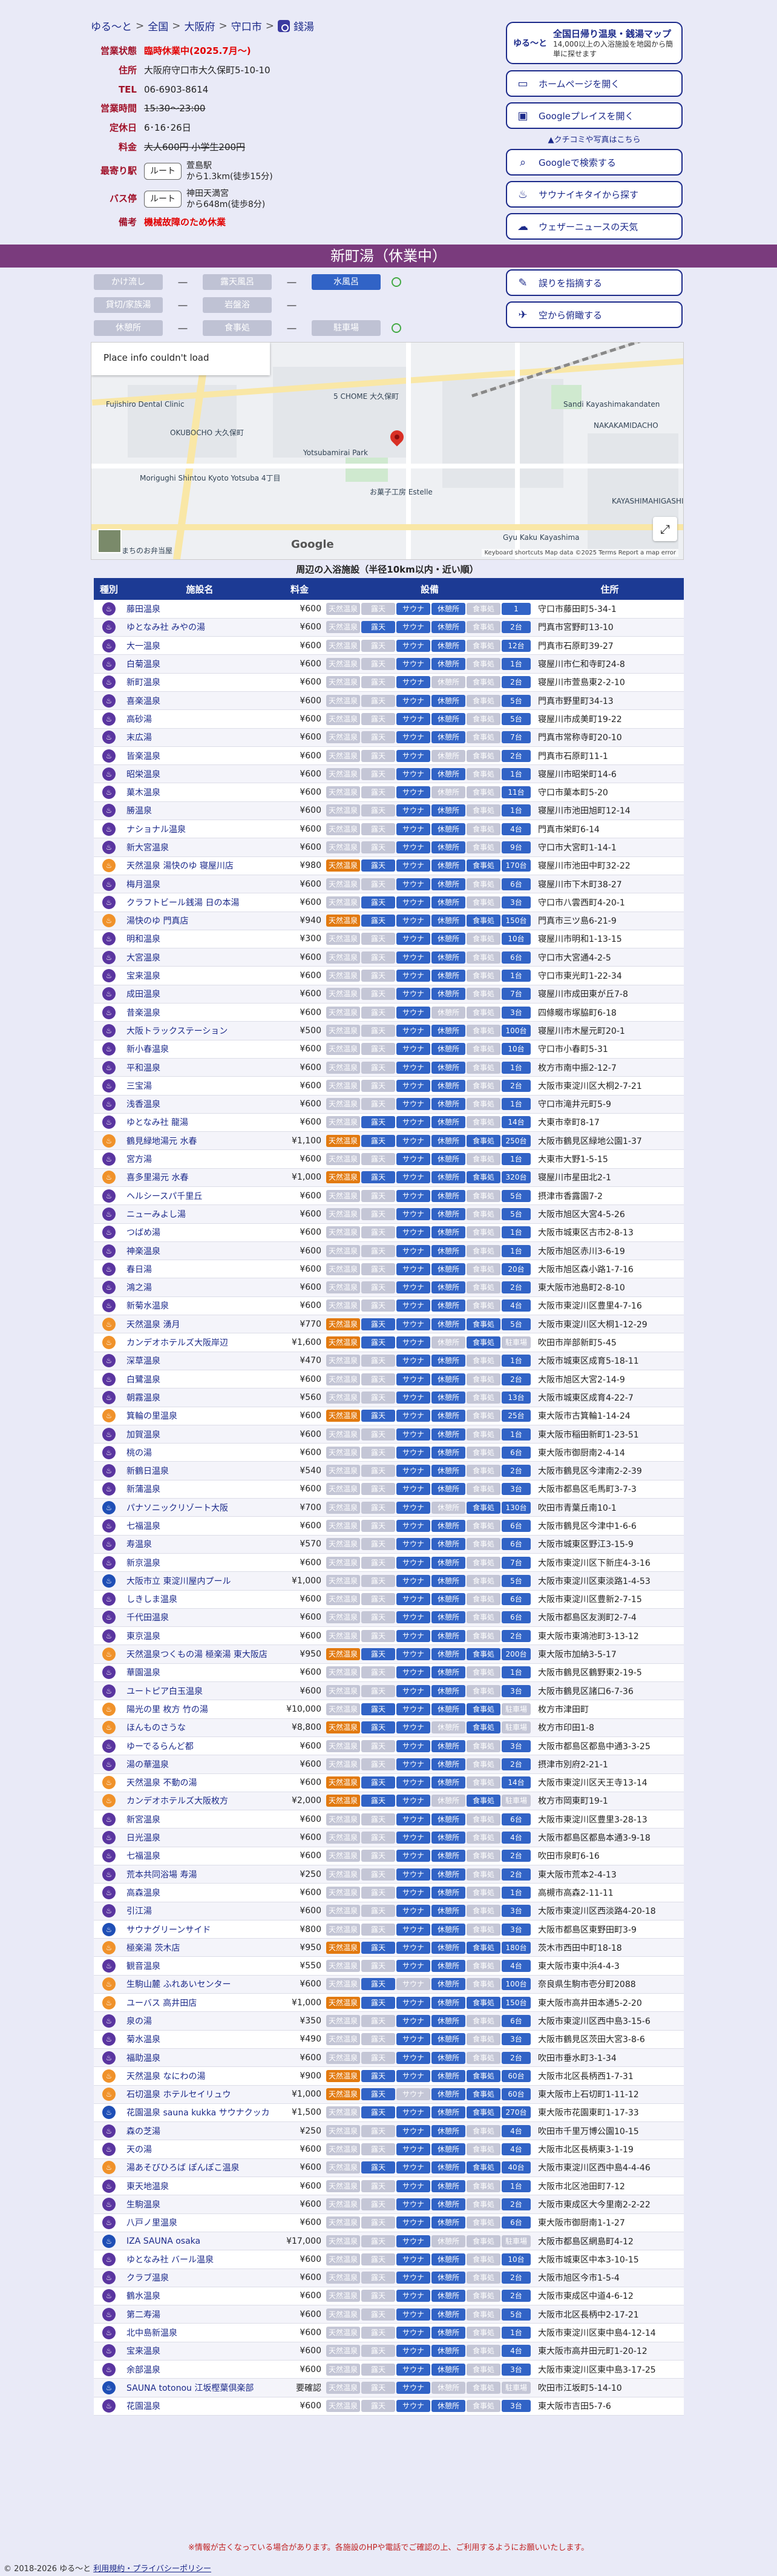  I want to click on report-error-button: ✎ 誤りを指摘する, so click(595, 282).